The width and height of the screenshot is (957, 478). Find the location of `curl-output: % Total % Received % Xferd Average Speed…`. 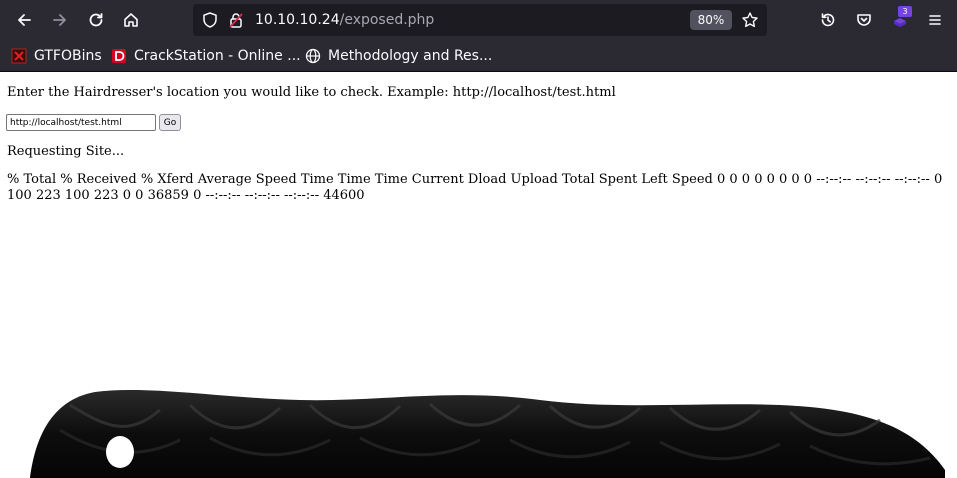

curl-output: % Total % Received % Xferd Average Speed… is located at coordinates (475, 187).